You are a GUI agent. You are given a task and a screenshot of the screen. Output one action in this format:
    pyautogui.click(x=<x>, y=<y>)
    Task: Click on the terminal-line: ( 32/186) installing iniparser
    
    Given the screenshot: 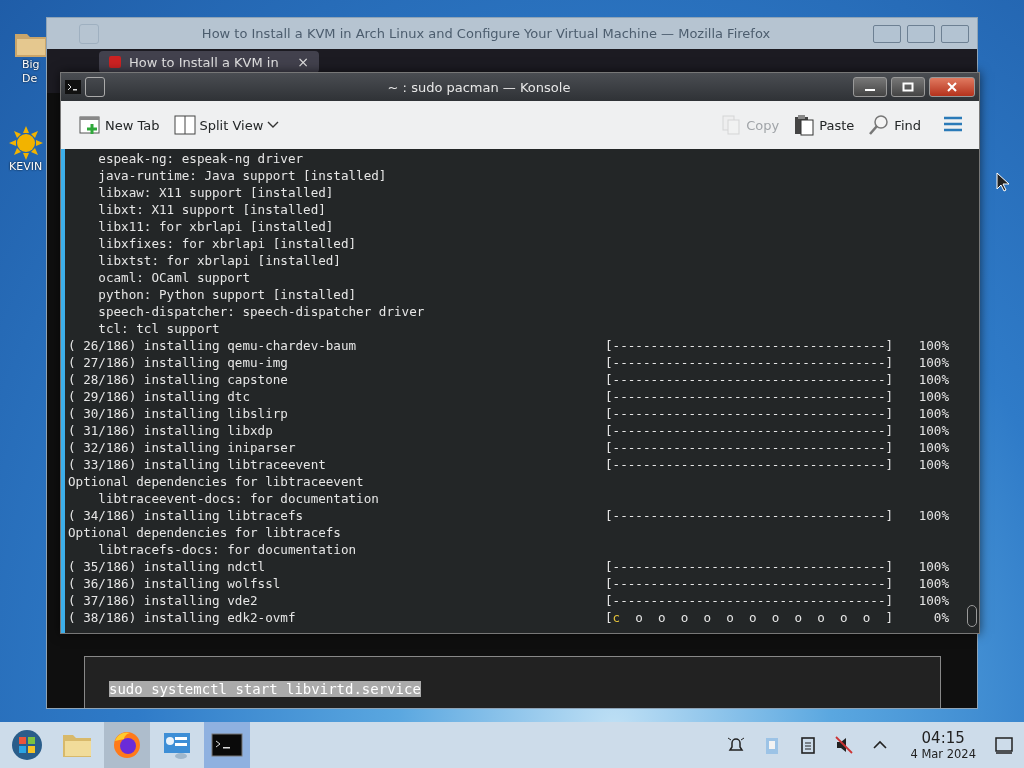 What is the action you would take?
    pyautogui.click(x=182, y=447)
    